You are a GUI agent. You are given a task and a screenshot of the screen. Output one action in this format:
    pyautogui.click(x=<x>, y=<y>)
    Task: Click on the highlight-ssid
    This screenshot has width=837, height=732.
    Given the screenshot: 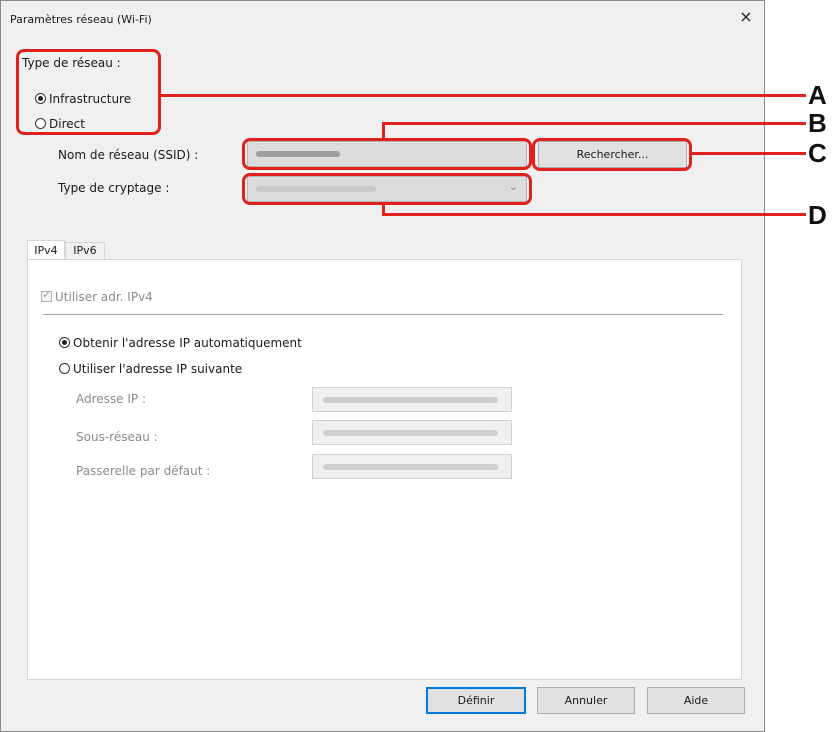 What is the action you would take?
    pyautogui.click(x=387, y=154)
    